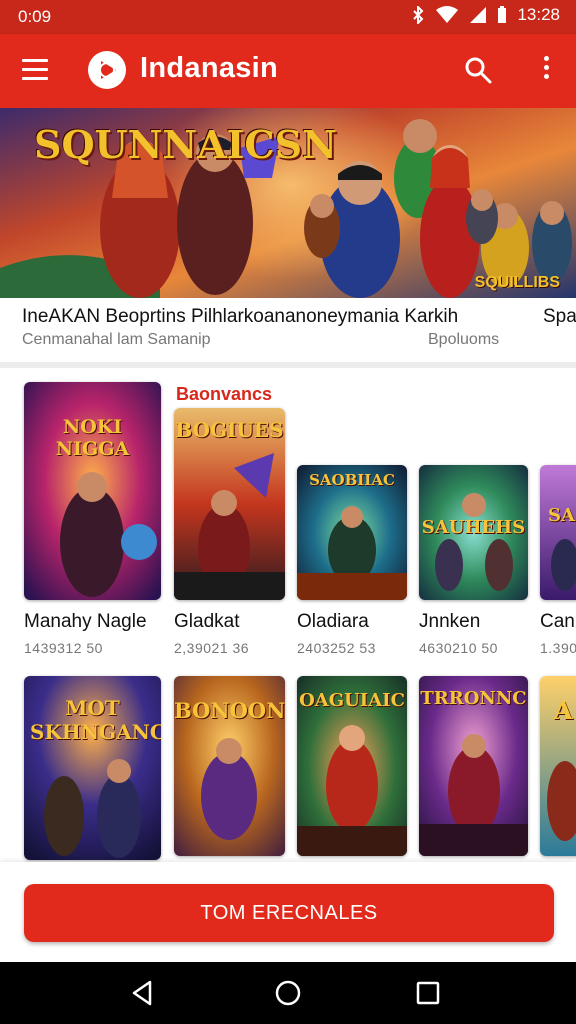 The width and height of the screenshot is (576, 1024). What do you see at coordinates (352, 700) in the screenshot?
I see `game-card-art-title: OAGUIAIC` at bounding box center [352, 700].